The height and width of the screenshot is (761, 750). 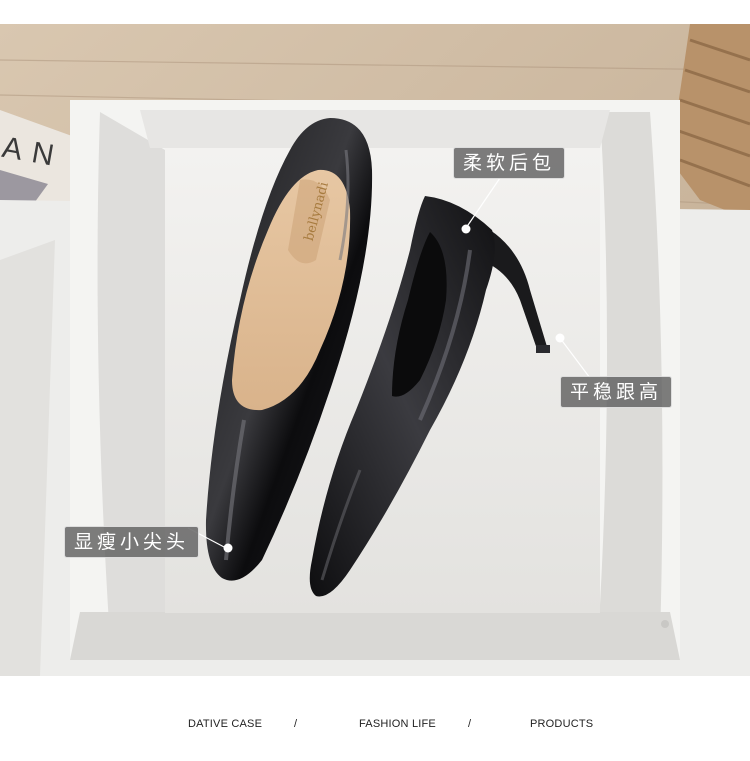 I want to click on heel-counter-dot, so click(x=466, y=229).